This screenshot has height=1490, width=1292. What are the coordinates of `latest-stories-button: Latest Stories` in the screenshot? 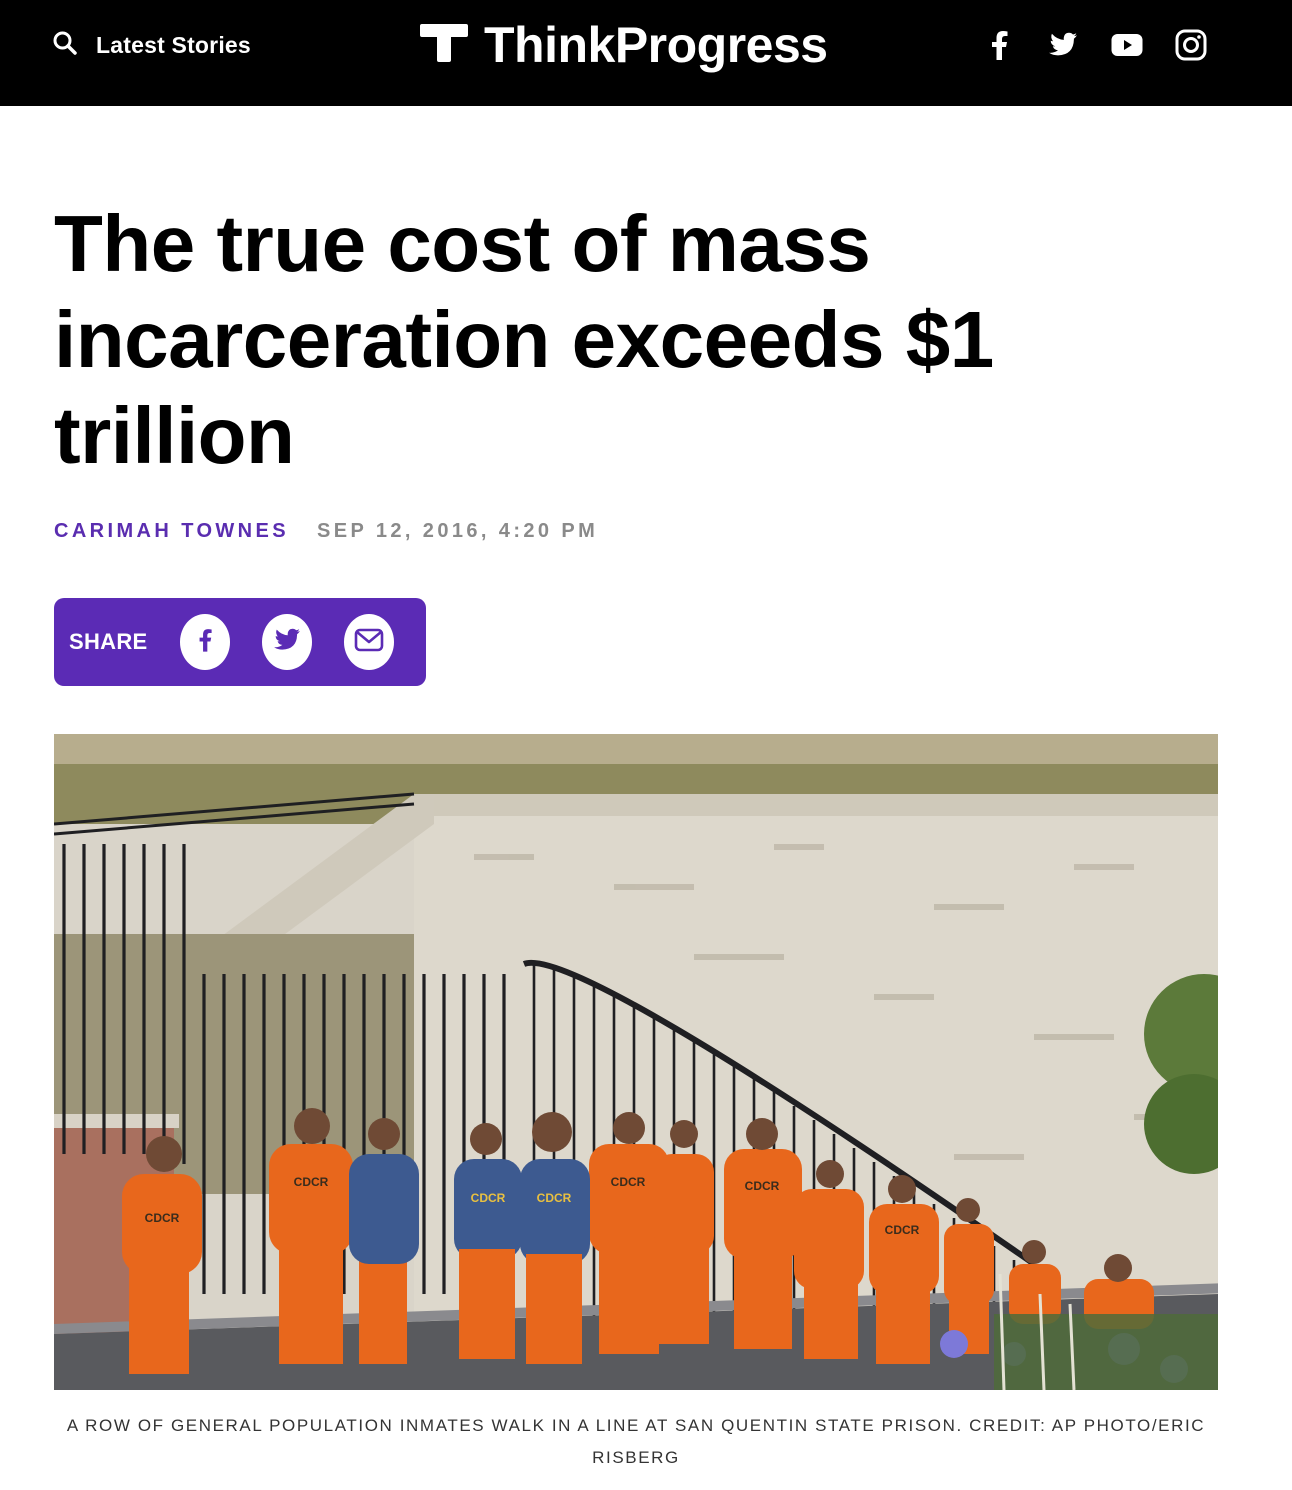 It's located at (151, 45).